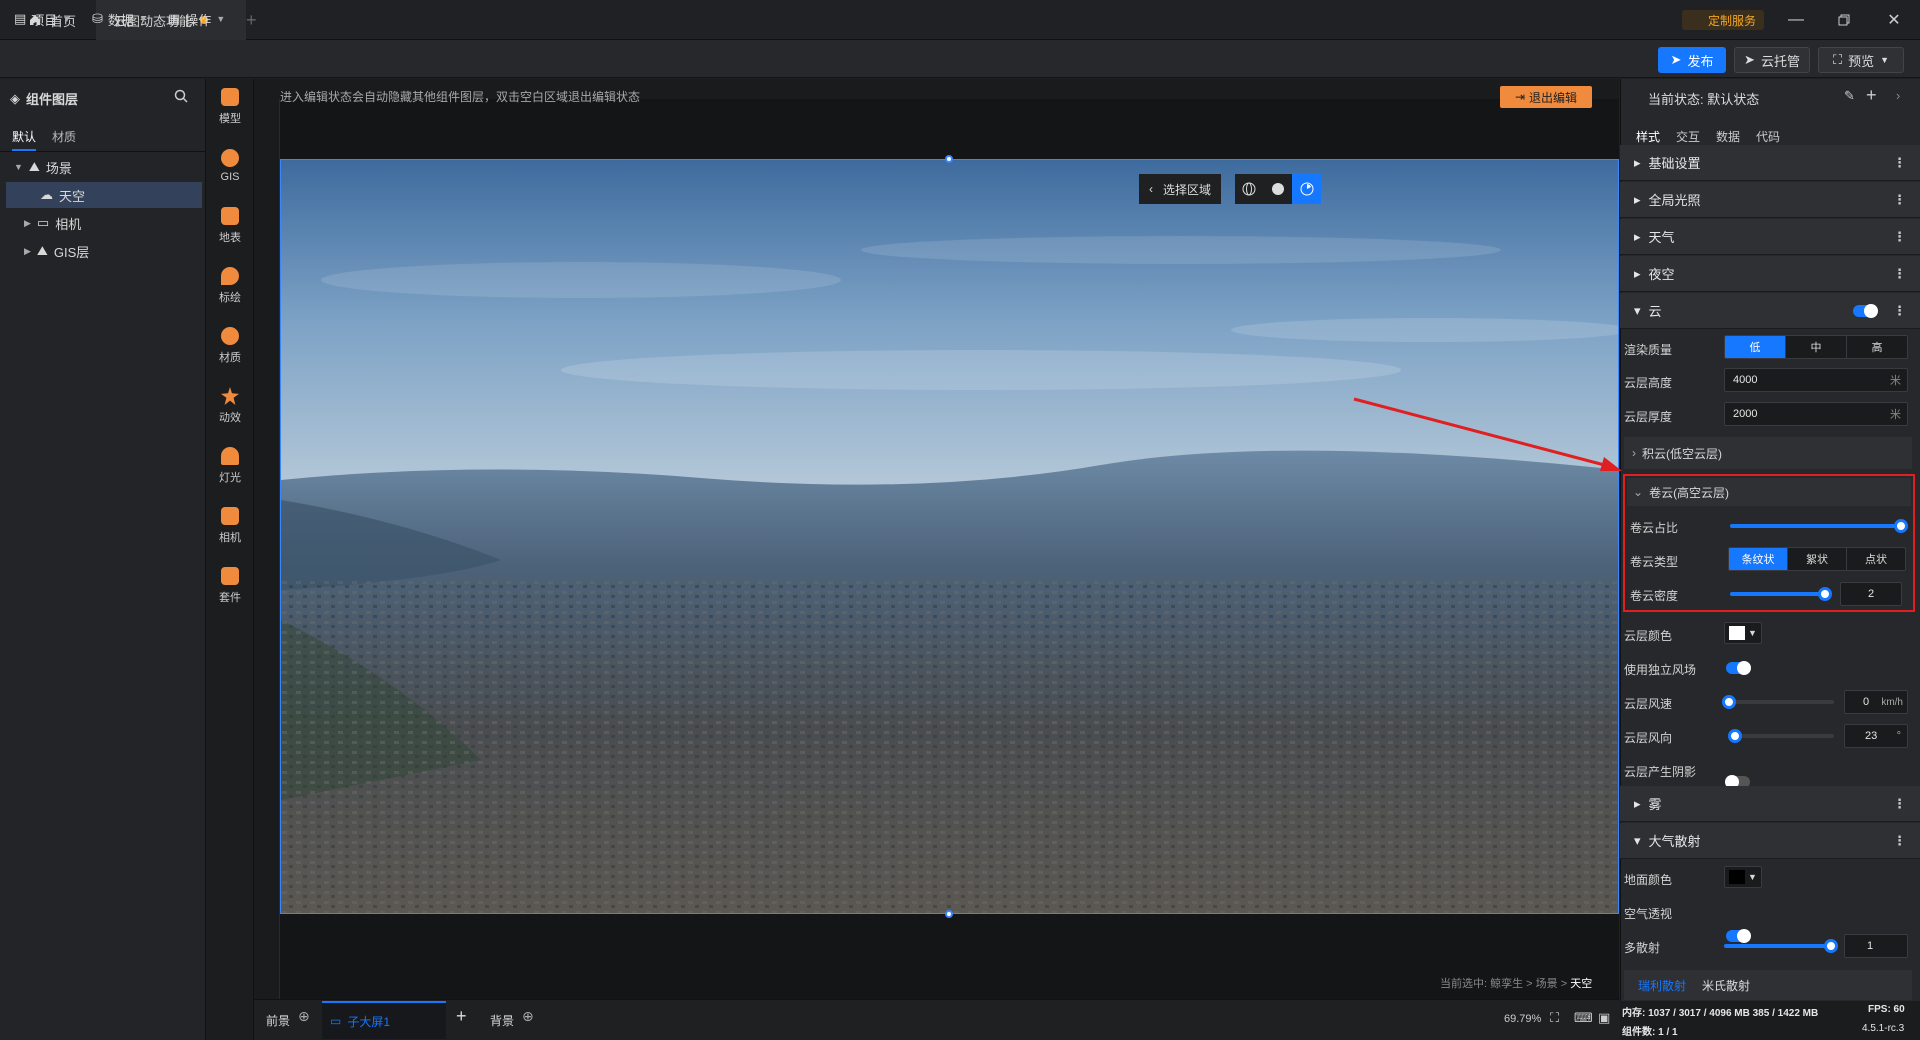 This screenshot has width=1920, height=1040. What do you see at coordinates (42, 19) in the screenshot?
I see `menu-project: ▤ 项目 ▼` at bounding box center [42, 19].